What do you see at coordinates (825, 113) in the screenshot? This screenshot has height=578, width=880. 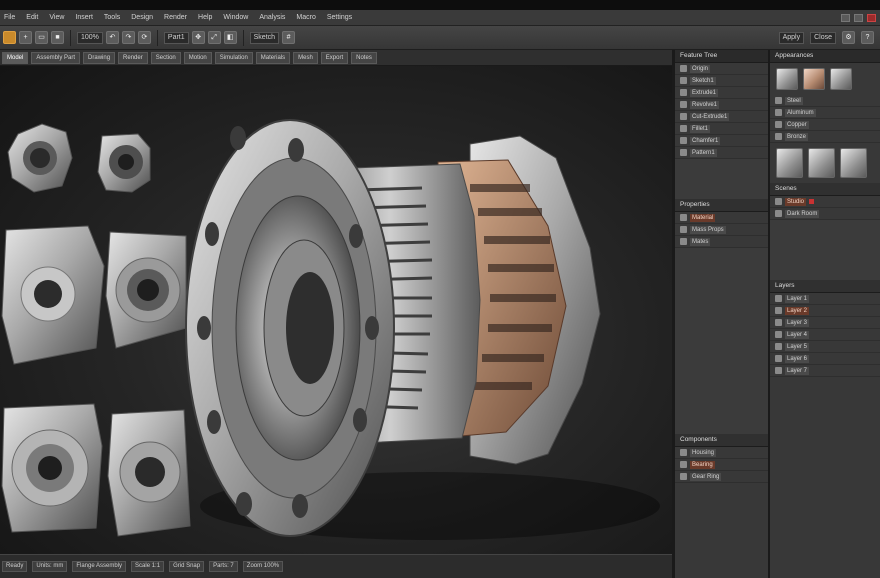 I see `appearance-item: Aluminum` at bounding box center [825, 113].